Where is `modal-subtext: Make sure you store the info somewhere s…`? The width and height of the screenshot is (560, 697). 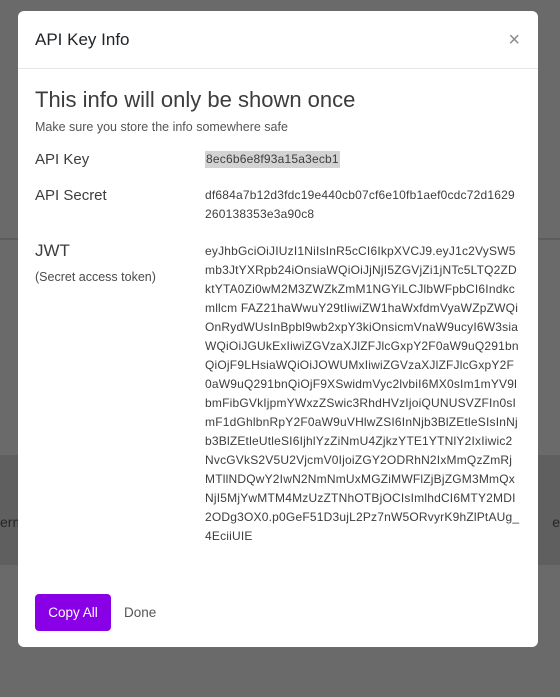
modal-subtext: Make sure you store the info somewhere s… is located at coordinates (161, 127).